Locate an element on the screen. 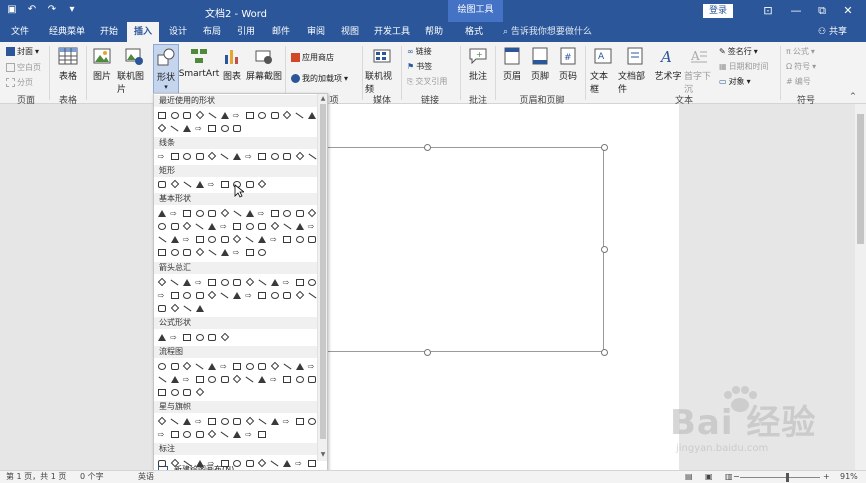 Image resolution: width=866 pixels, height=483 pixels. shapes-button: 形状 ▾ is located at coordinates (166, 69).